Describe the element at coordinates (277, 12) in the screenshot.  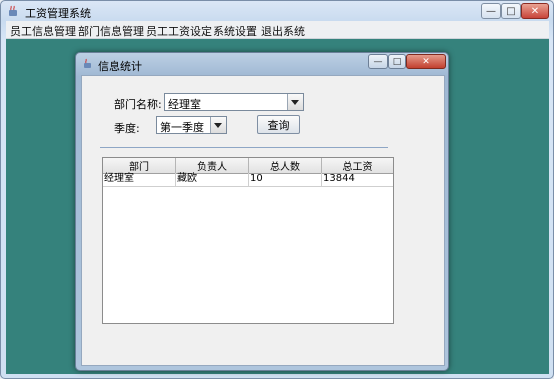
I see `title-bar: 工资管理系统 — □ ✕` at that location.